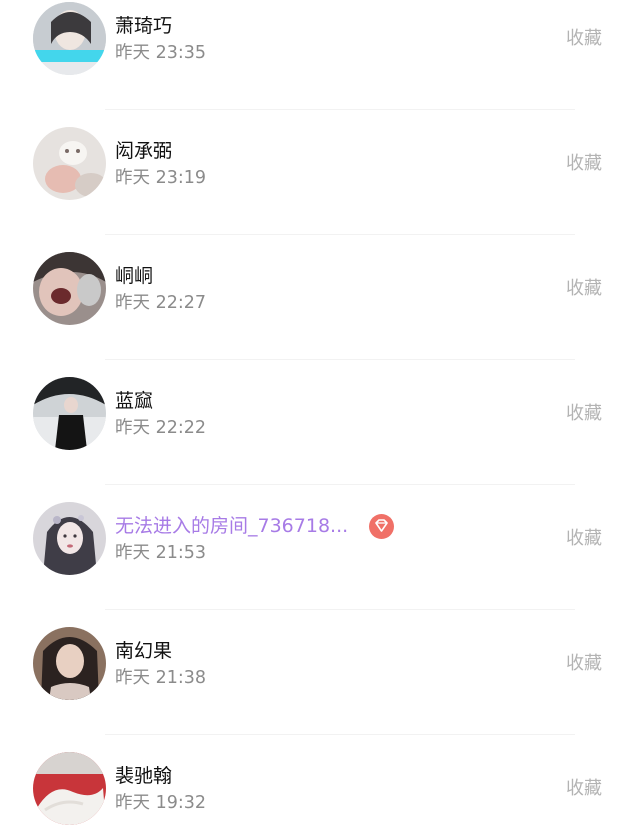 Image resolution: width=640 pixels, height=837 pixels. What do you see at coordinates (160, 303) in the screenshot?
I see `timestamp: 昨天 22:27` at bounding box center [160, 303].